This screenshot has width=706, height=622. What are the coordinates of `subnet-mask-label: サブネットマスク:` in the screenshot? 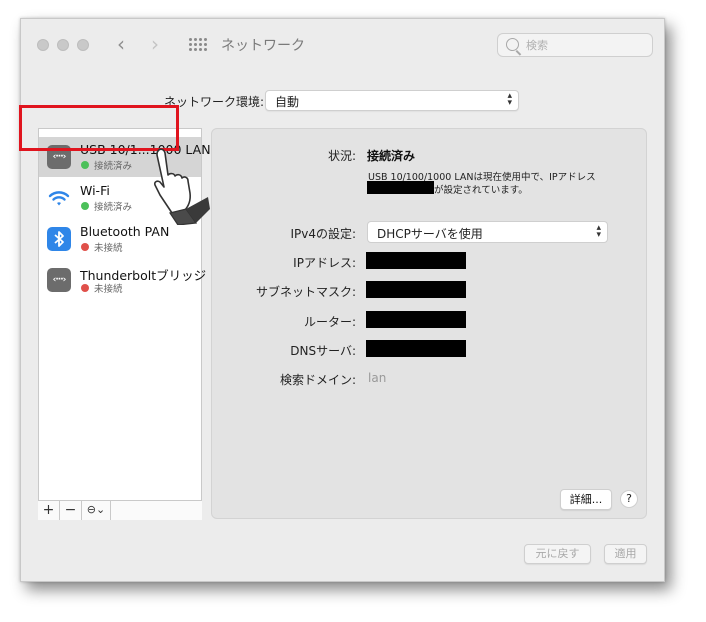 It's located at (305, 292).